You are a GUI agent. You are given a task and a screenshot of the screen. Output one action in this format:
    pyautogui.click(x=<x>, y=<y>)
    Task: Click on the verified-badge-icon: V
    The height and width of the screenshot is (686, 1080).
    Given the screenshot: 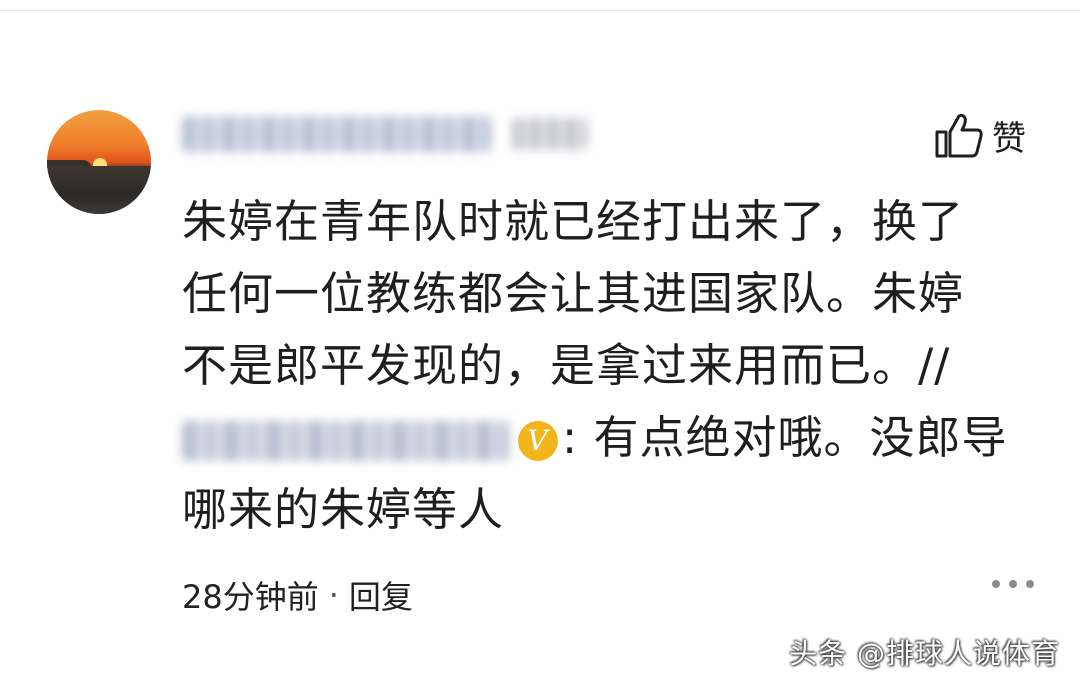 What is the action you would take?
    pyautogui.click(x=538, y=441)
    